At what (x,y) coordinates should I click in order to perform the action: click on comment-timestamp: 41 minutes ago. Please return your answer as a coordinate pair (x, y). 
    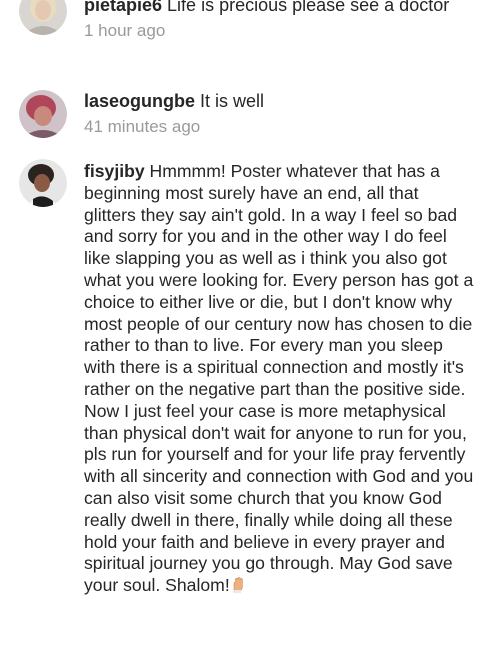
    Looking at the image, I should click on (142, 126).